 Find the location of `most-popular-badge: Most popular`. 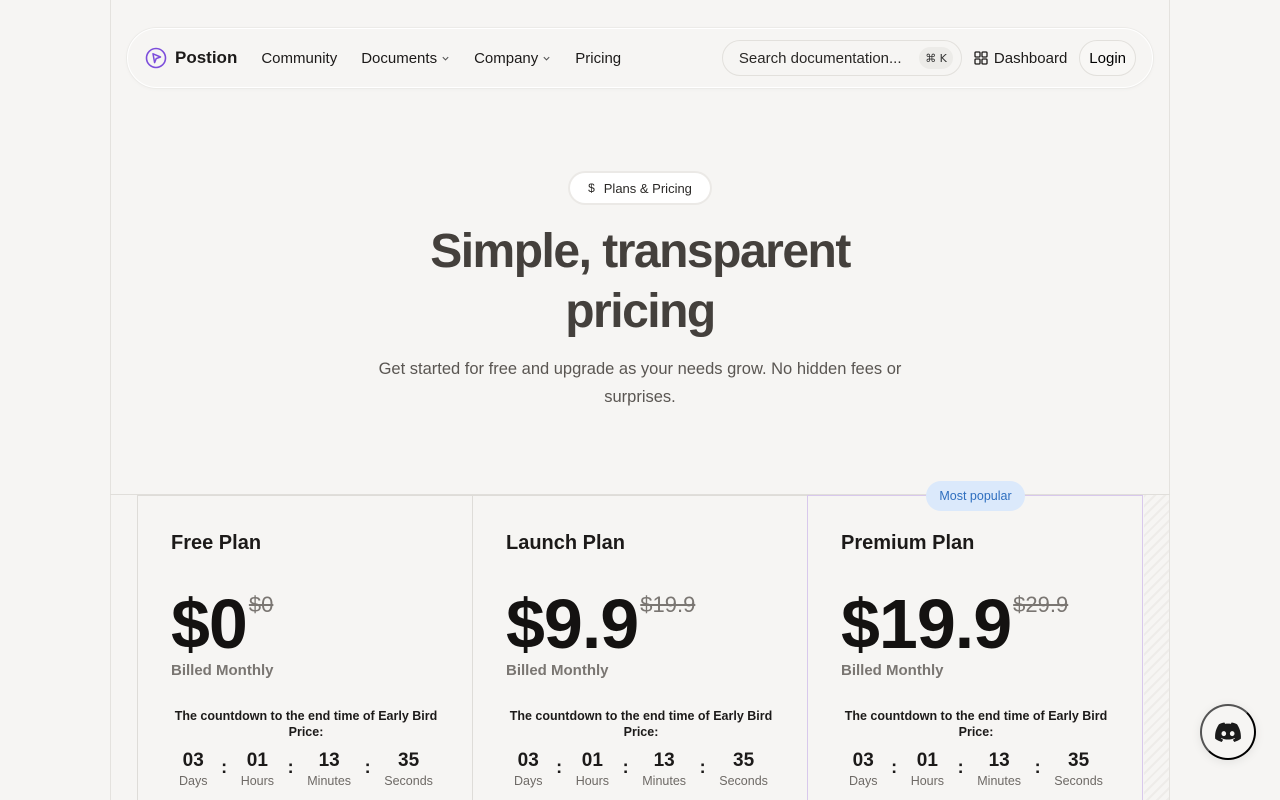

most-popular-badge: Most popular is located at coordinates (975, 496).